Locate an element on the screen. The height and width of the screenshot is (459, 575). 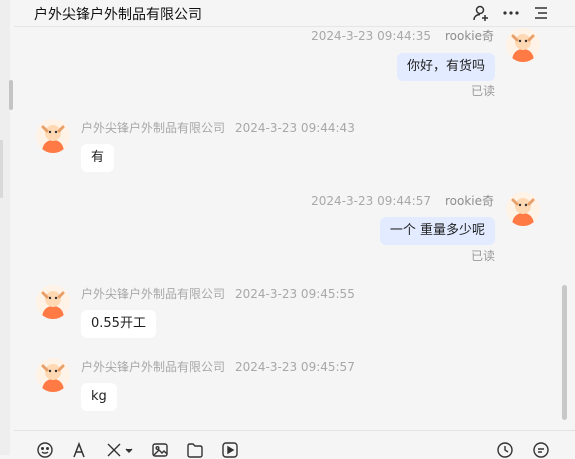
message-bubble: kg is located at coordinates (99, 397).